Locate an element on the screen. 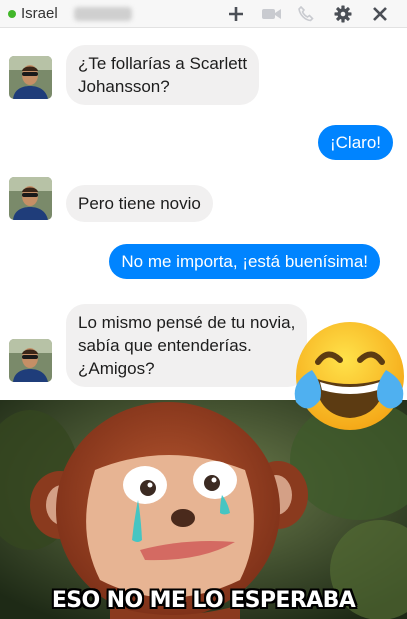 The image size is (407, 619). message-incoming: ¿Te follarías a Scarlett Johansson? is located at coordinates (163, 75).